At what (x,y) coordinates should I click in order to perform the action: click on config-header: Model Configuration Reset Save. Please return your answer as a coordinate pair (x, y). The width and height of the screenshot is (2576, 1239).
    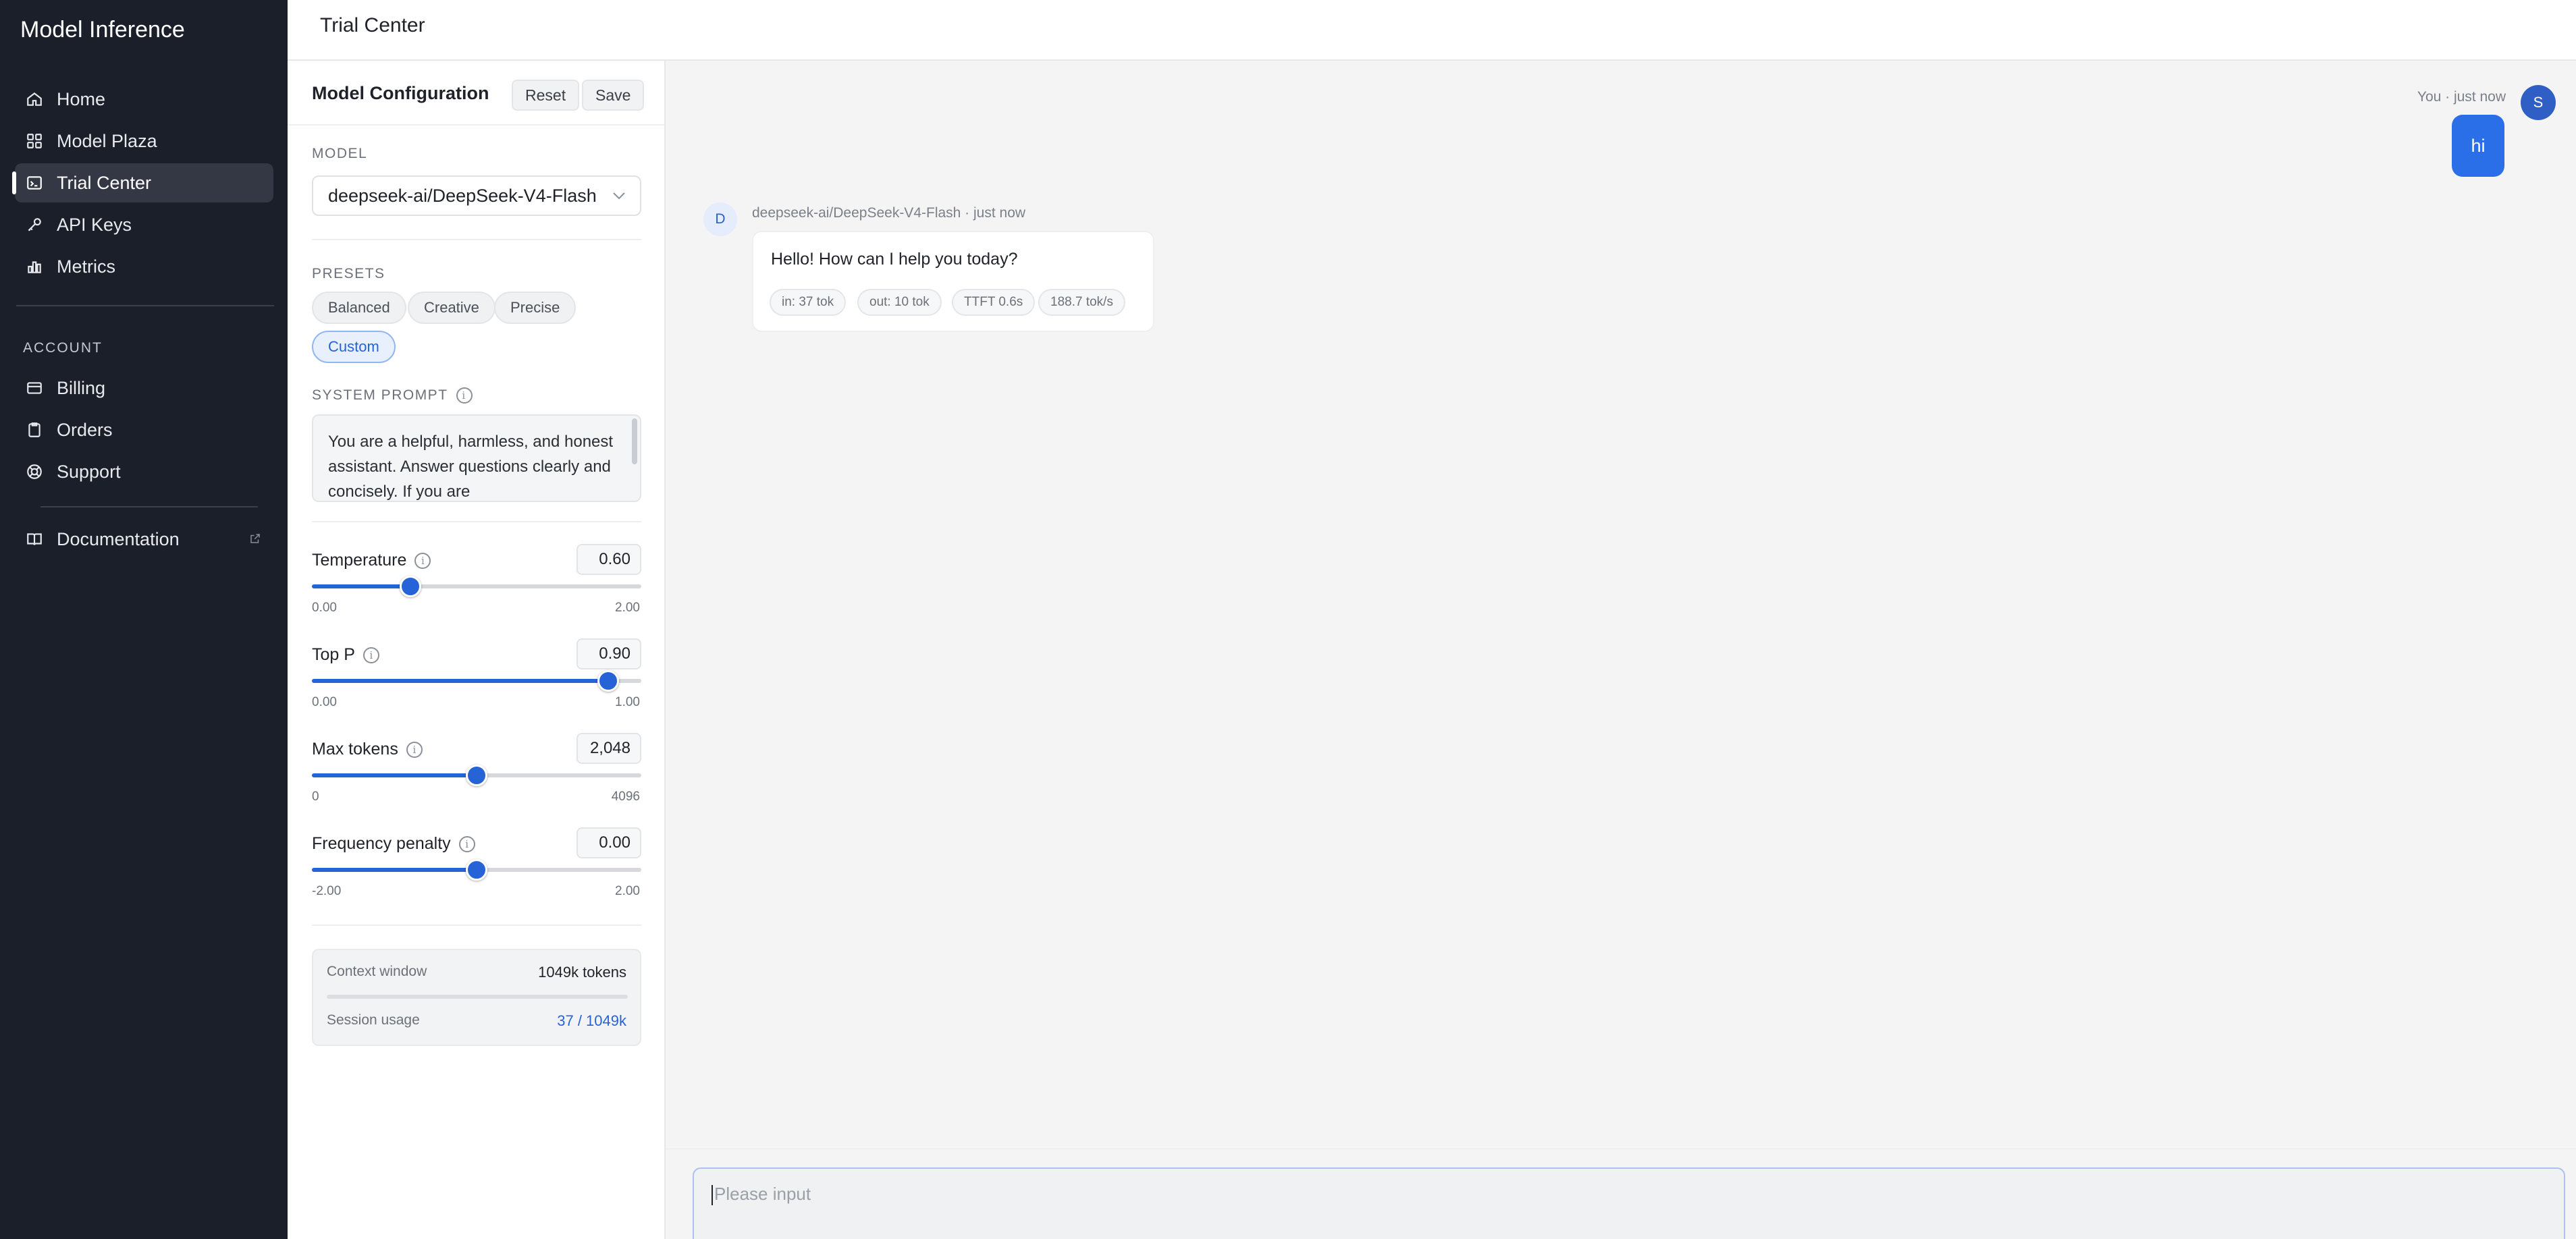
    Looking at the image, I should click on (476, 94).